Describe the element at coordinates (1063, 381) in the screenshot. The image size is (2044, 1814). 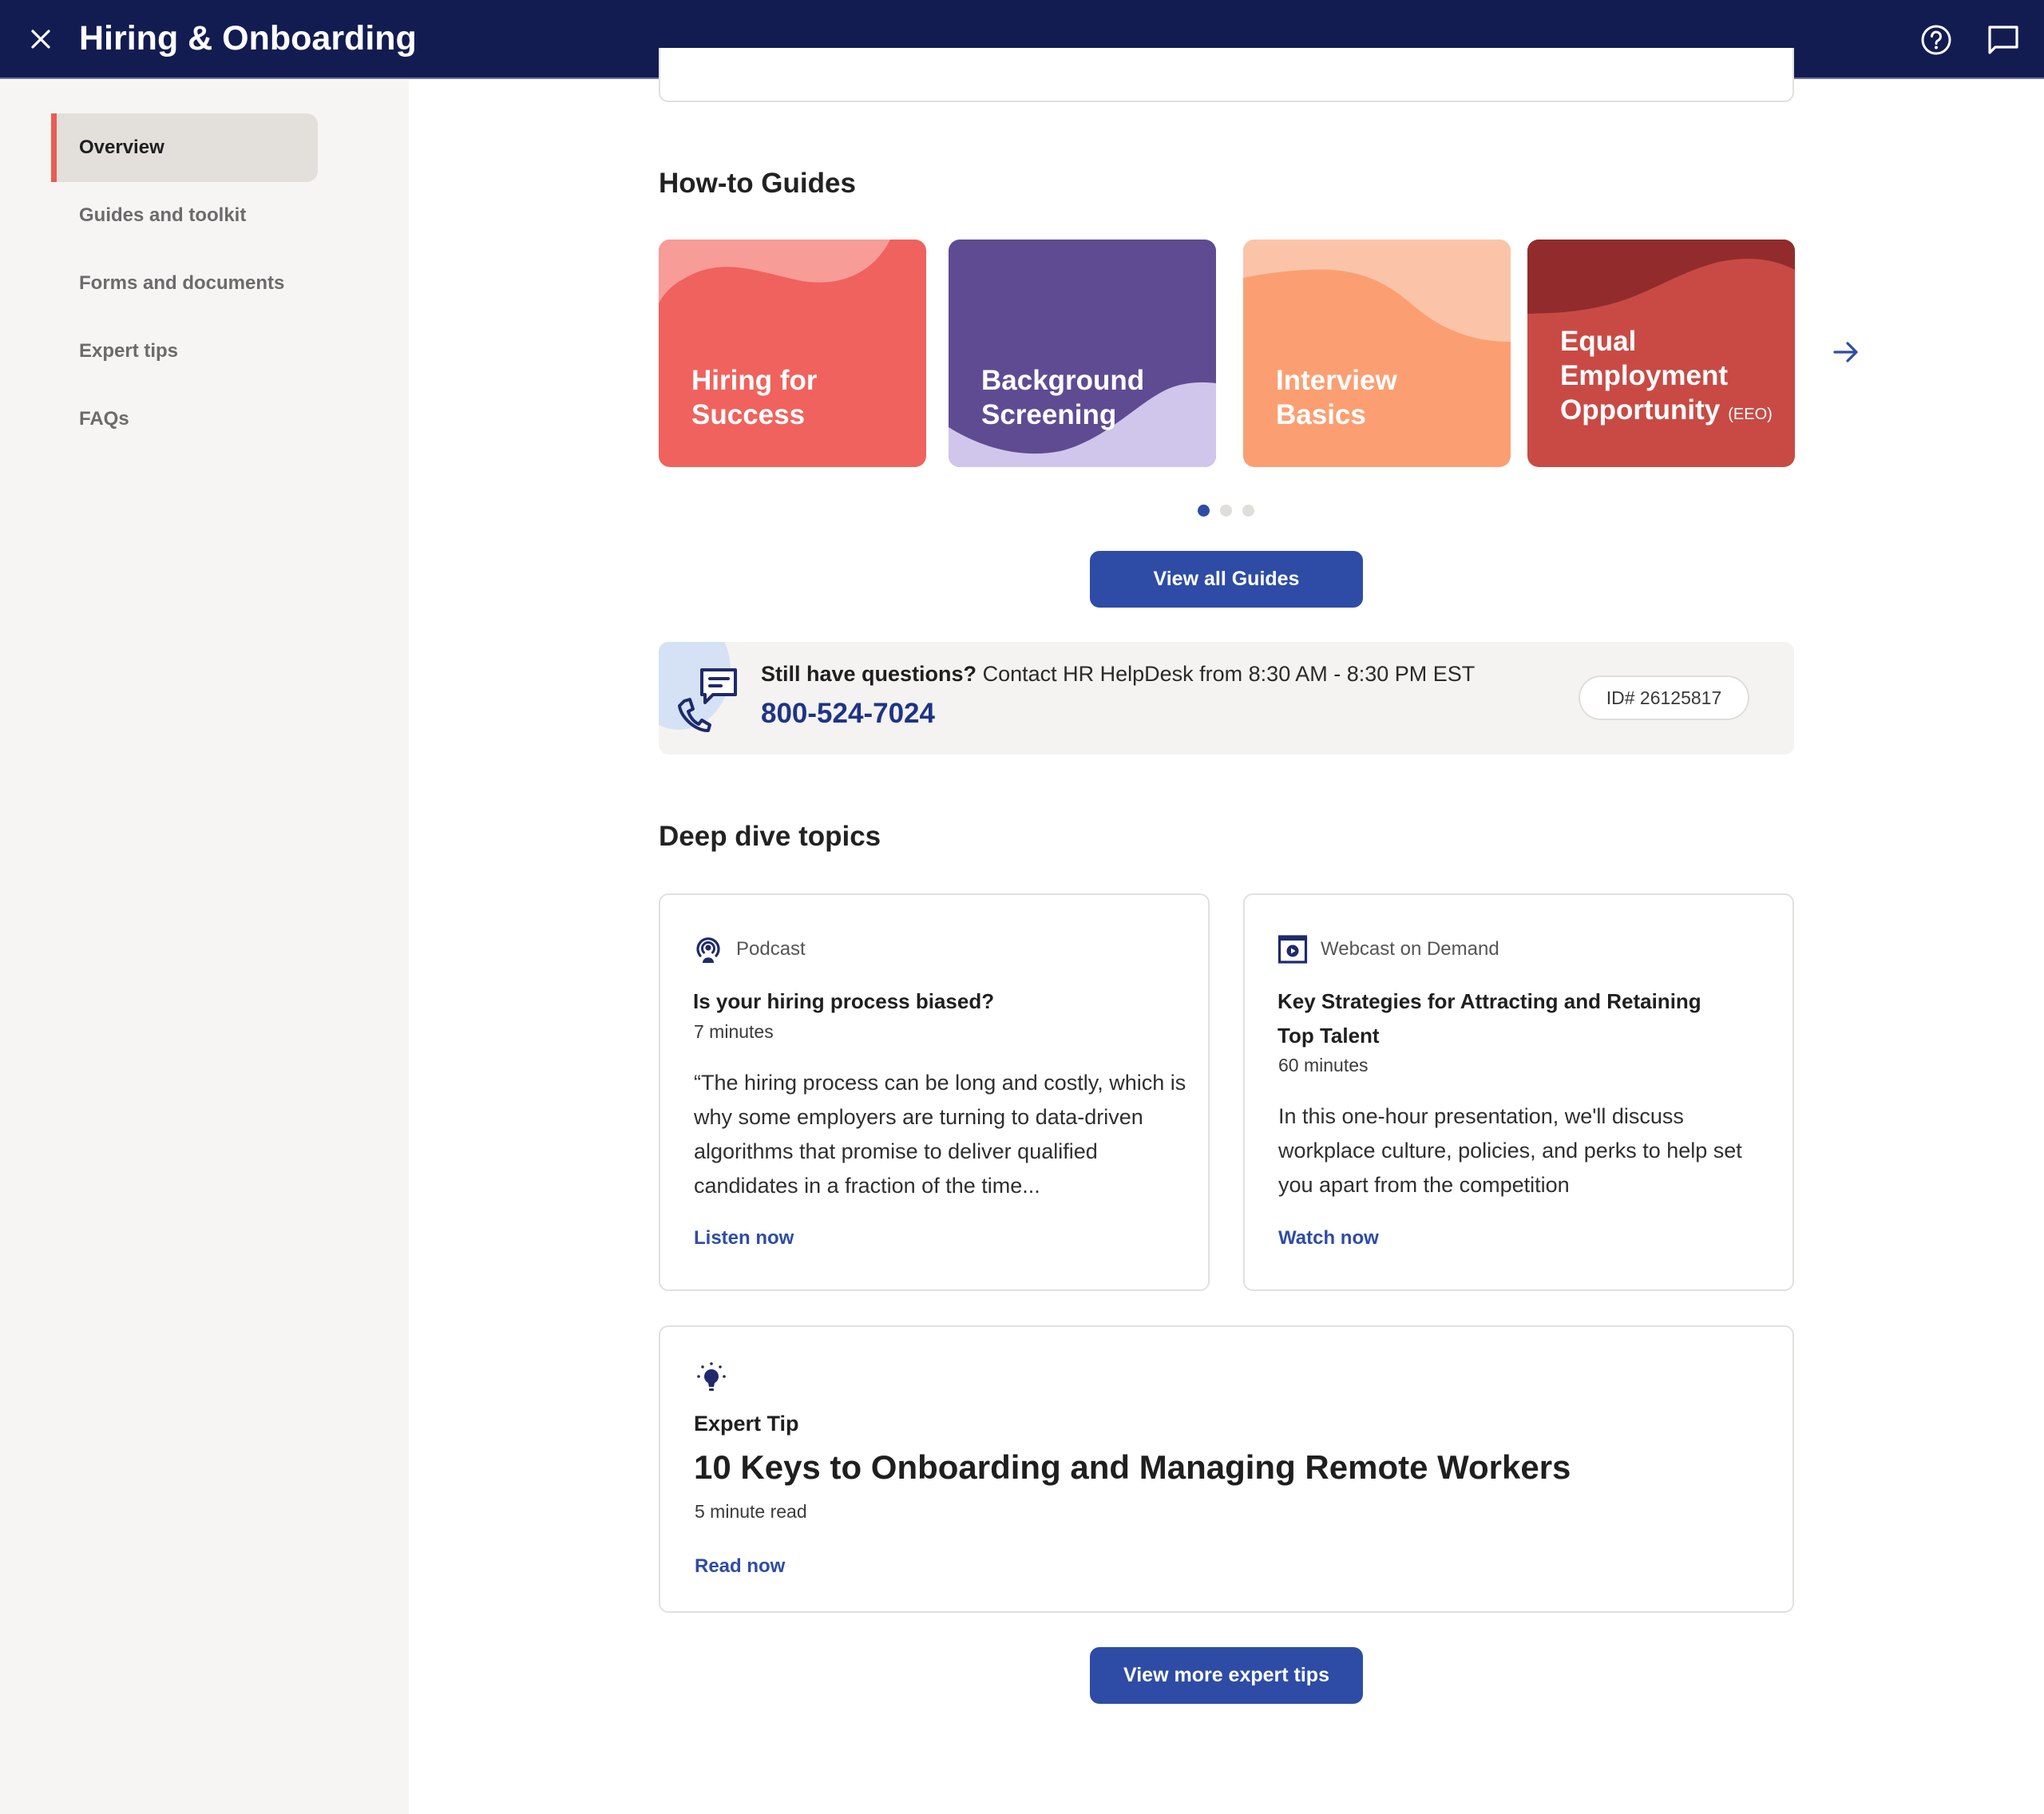
I see `guide-title-line: Background` at that location.